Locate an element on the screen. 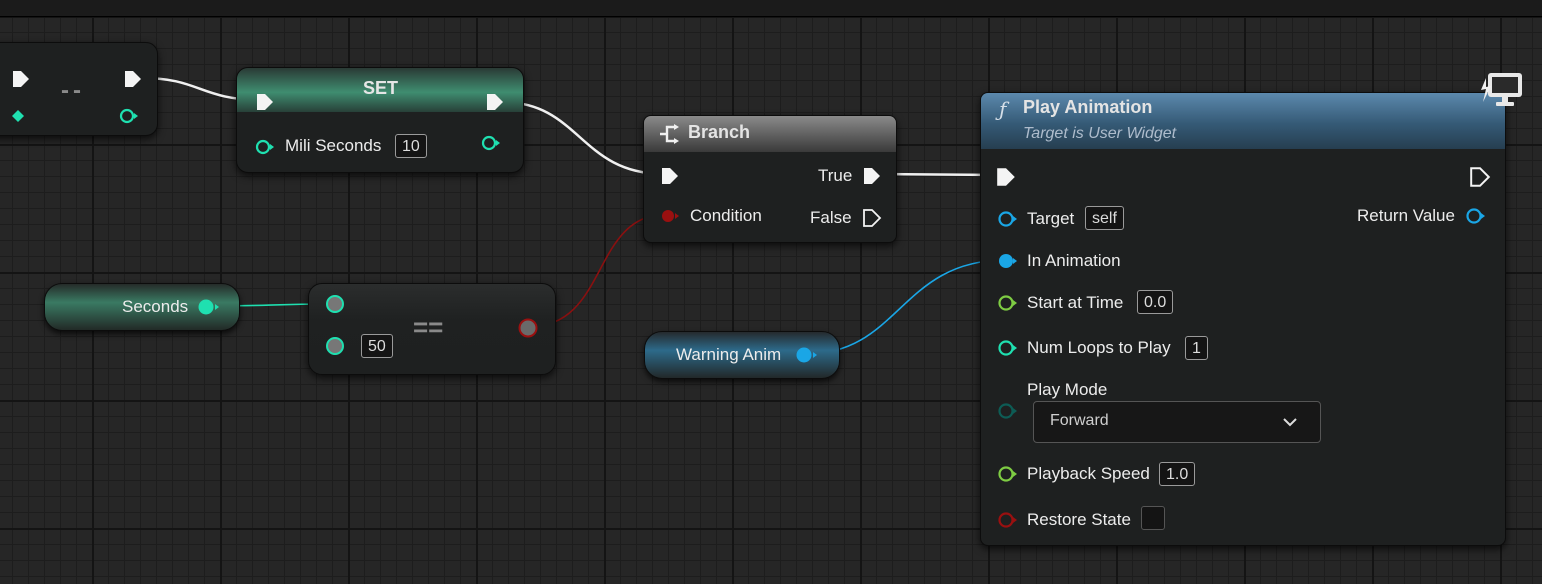 The image size is (1542, 584). in-animation-object-pin is located at coordinates (1008, 261).